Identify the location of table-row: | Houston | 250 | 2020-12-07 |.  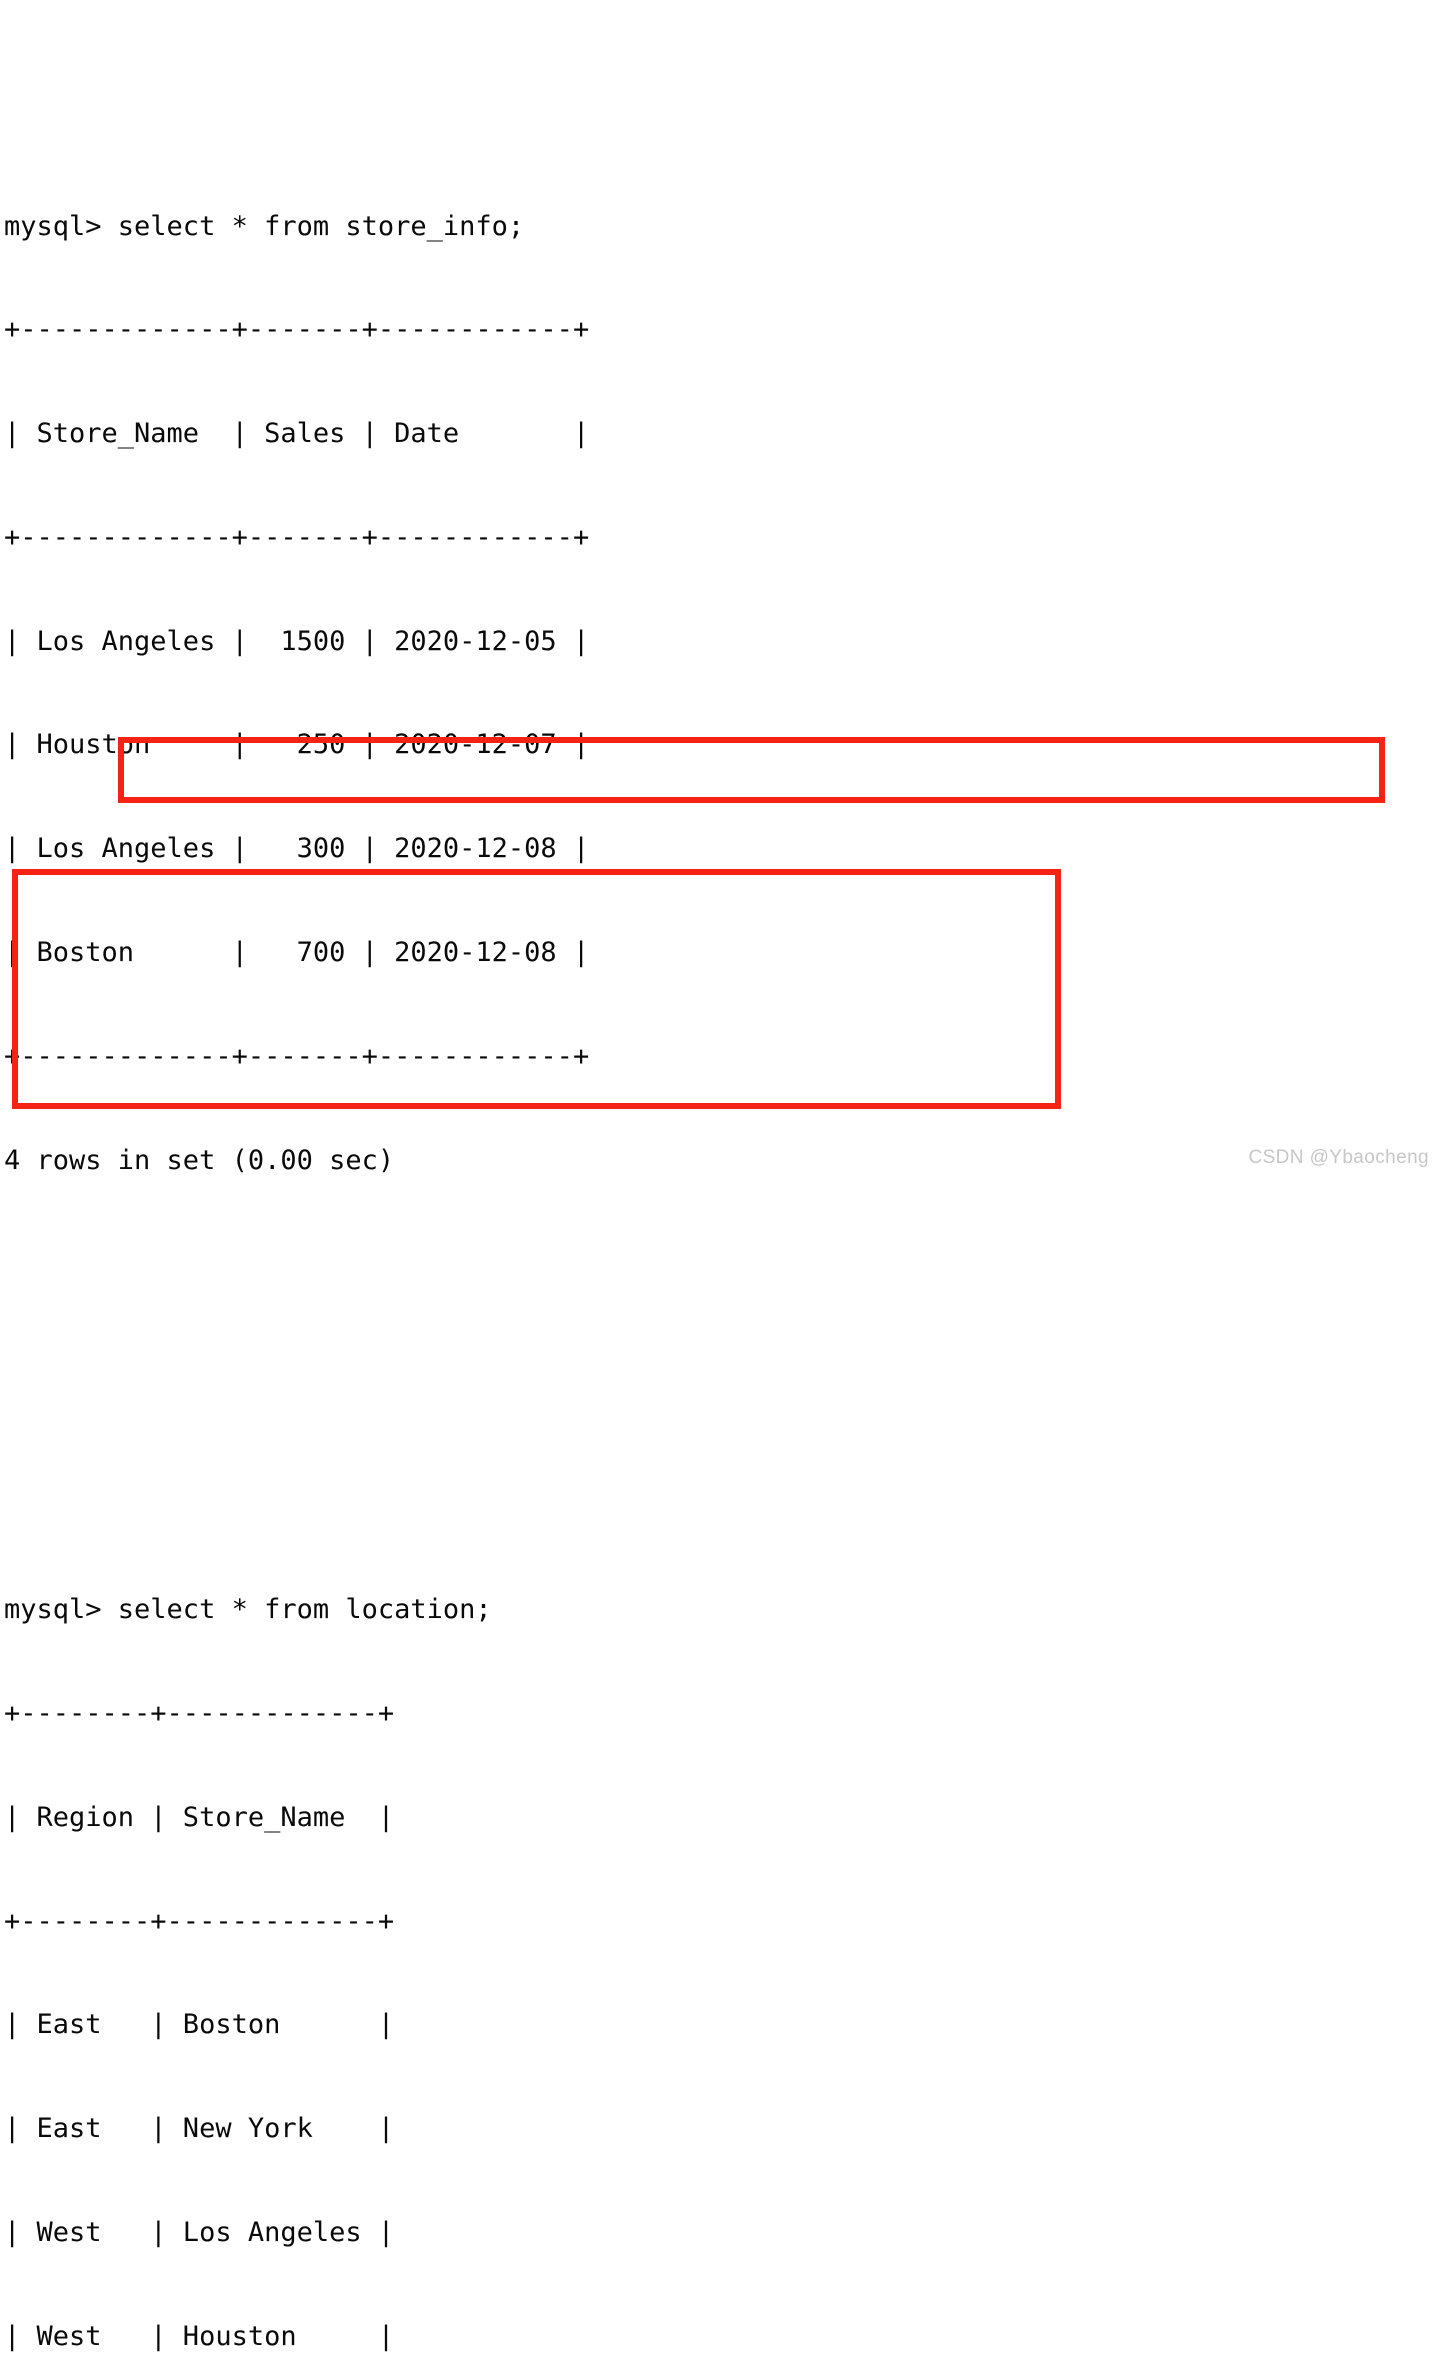
(297, 745).